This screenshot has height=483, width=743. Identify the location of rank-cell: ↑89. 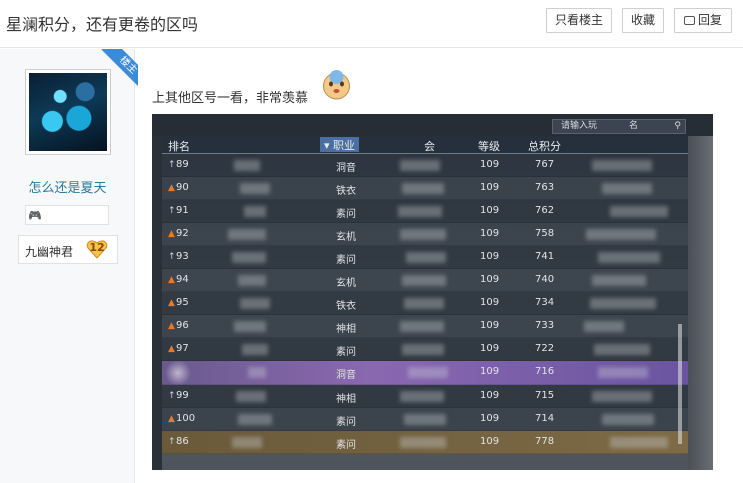
(178, 164).